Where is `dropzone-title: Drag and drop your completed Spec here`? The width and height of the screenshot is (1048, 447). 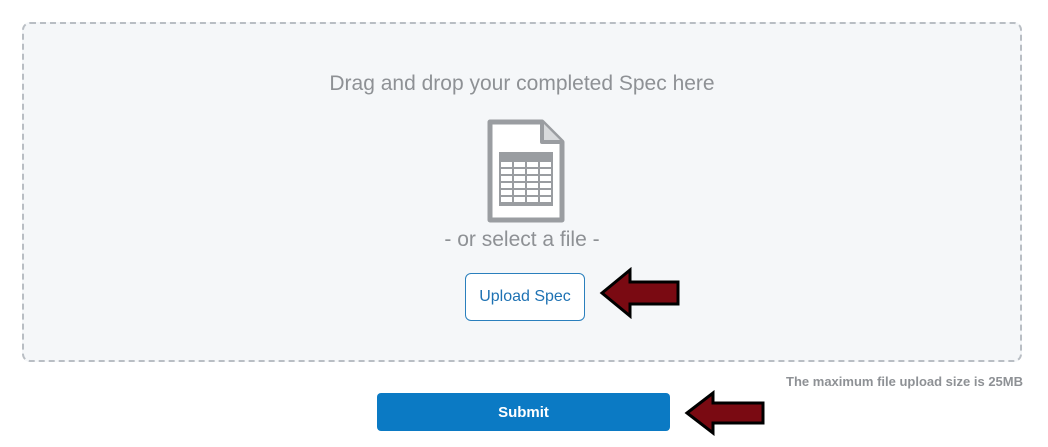 dropzone-title: Drag and drop your completed Spec here is located at coordinates (522, 83).